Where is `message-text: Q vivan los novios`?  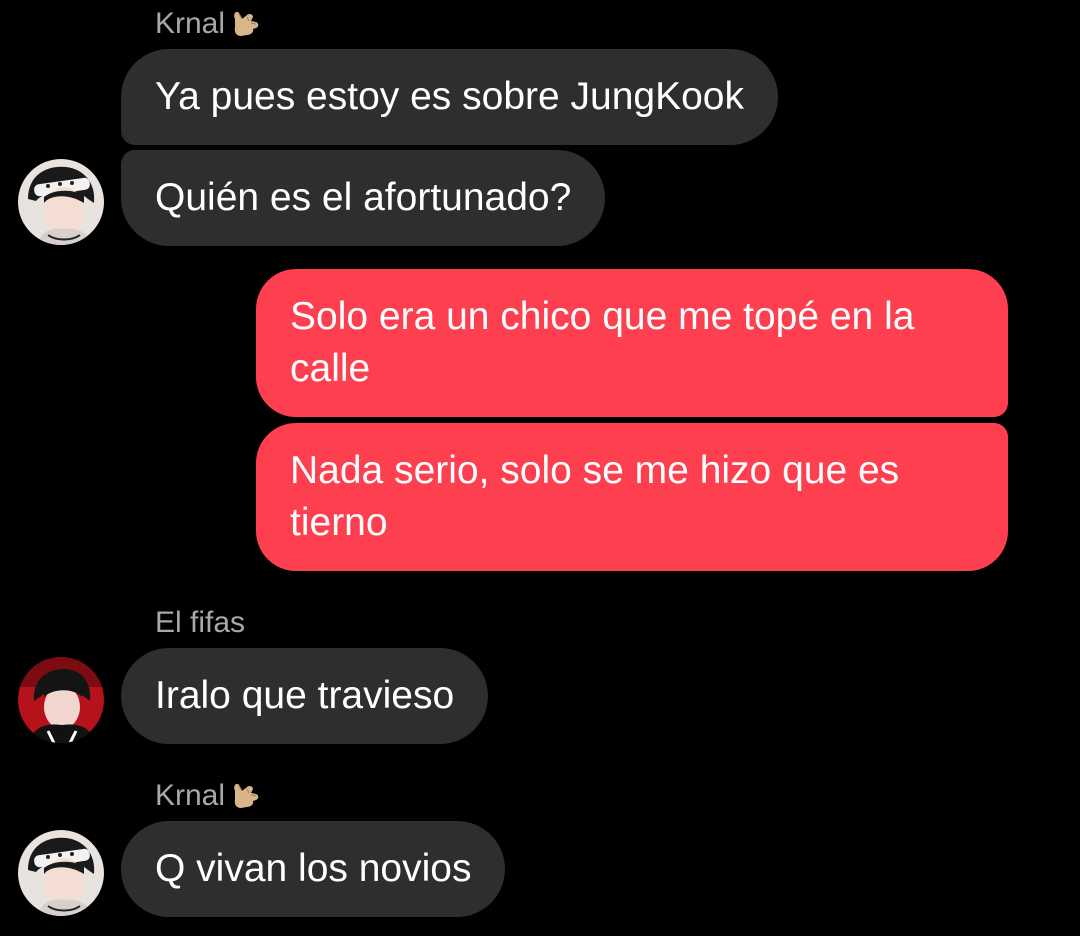
message-text: Q vivan los novios is located at coordinates (313, 868).